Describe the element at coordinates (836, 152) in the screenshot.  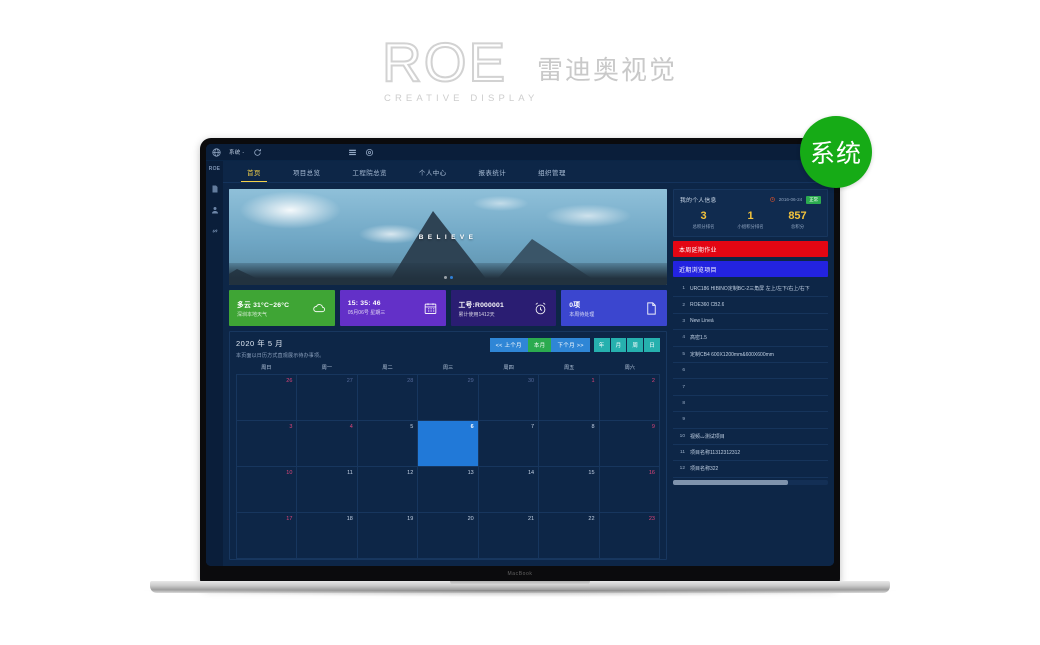
I see `system-badge: 系统` at that location.